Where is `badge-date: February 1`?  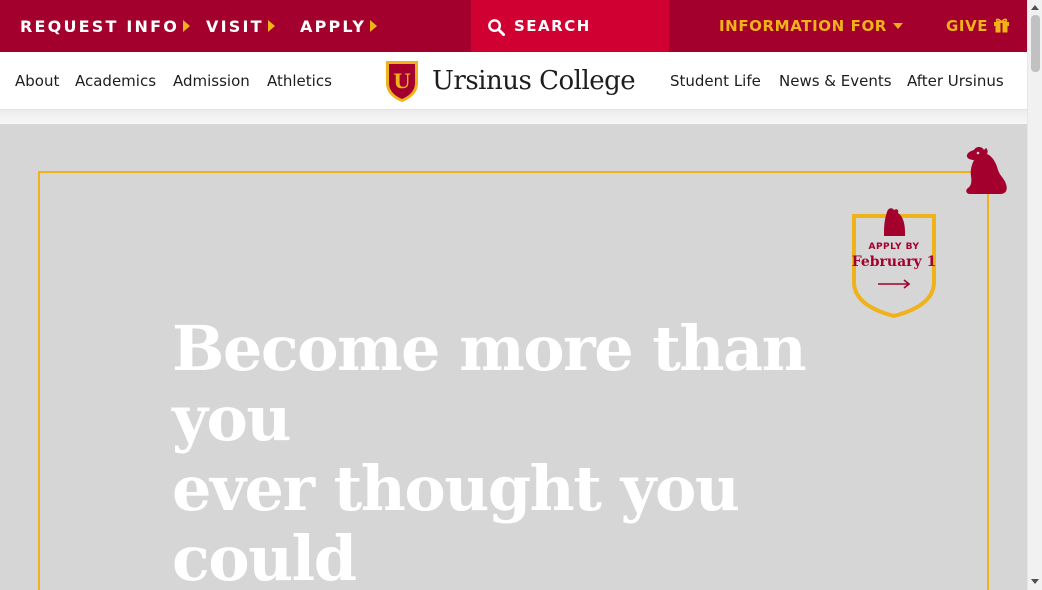 badge-date: February 1 is located at coordinates (894, 262).